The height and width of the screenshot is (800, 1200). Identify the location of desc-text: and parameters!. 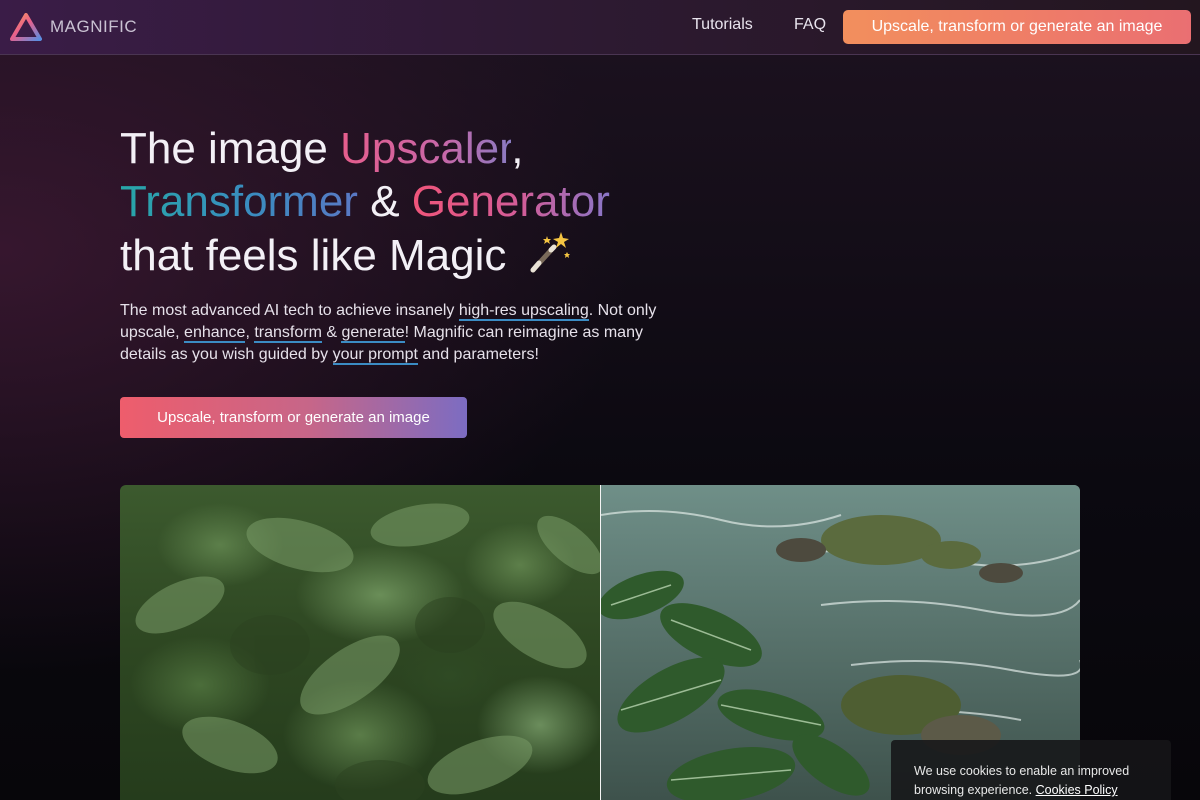
(478, 354).